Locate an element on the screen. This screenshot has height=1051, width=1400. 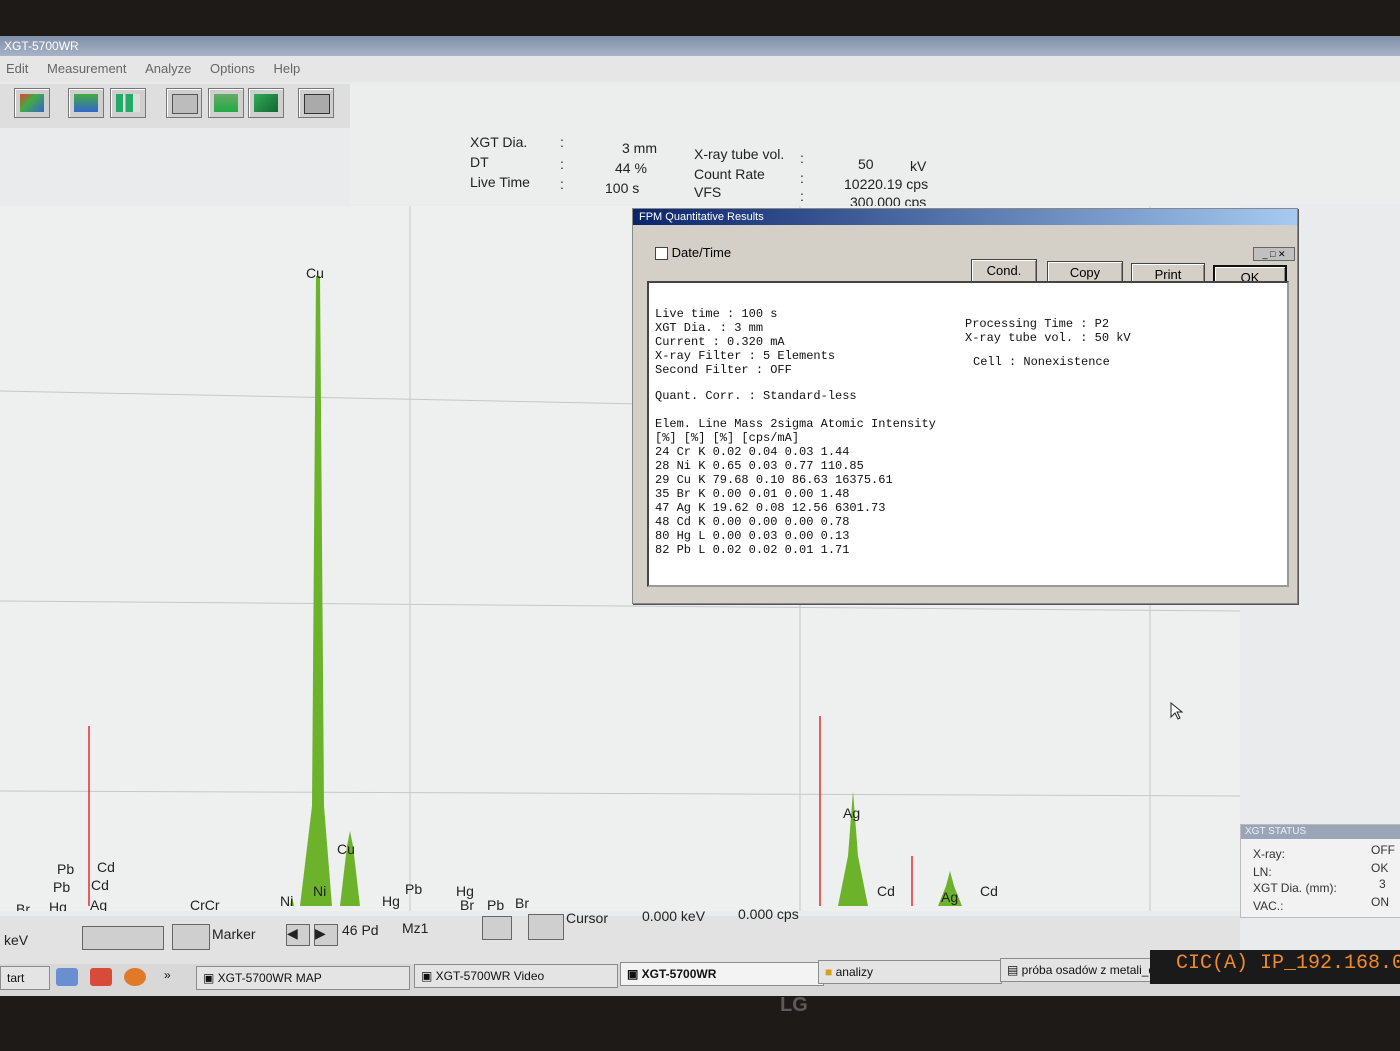
settings-icon is located at coordinates (185, 104).